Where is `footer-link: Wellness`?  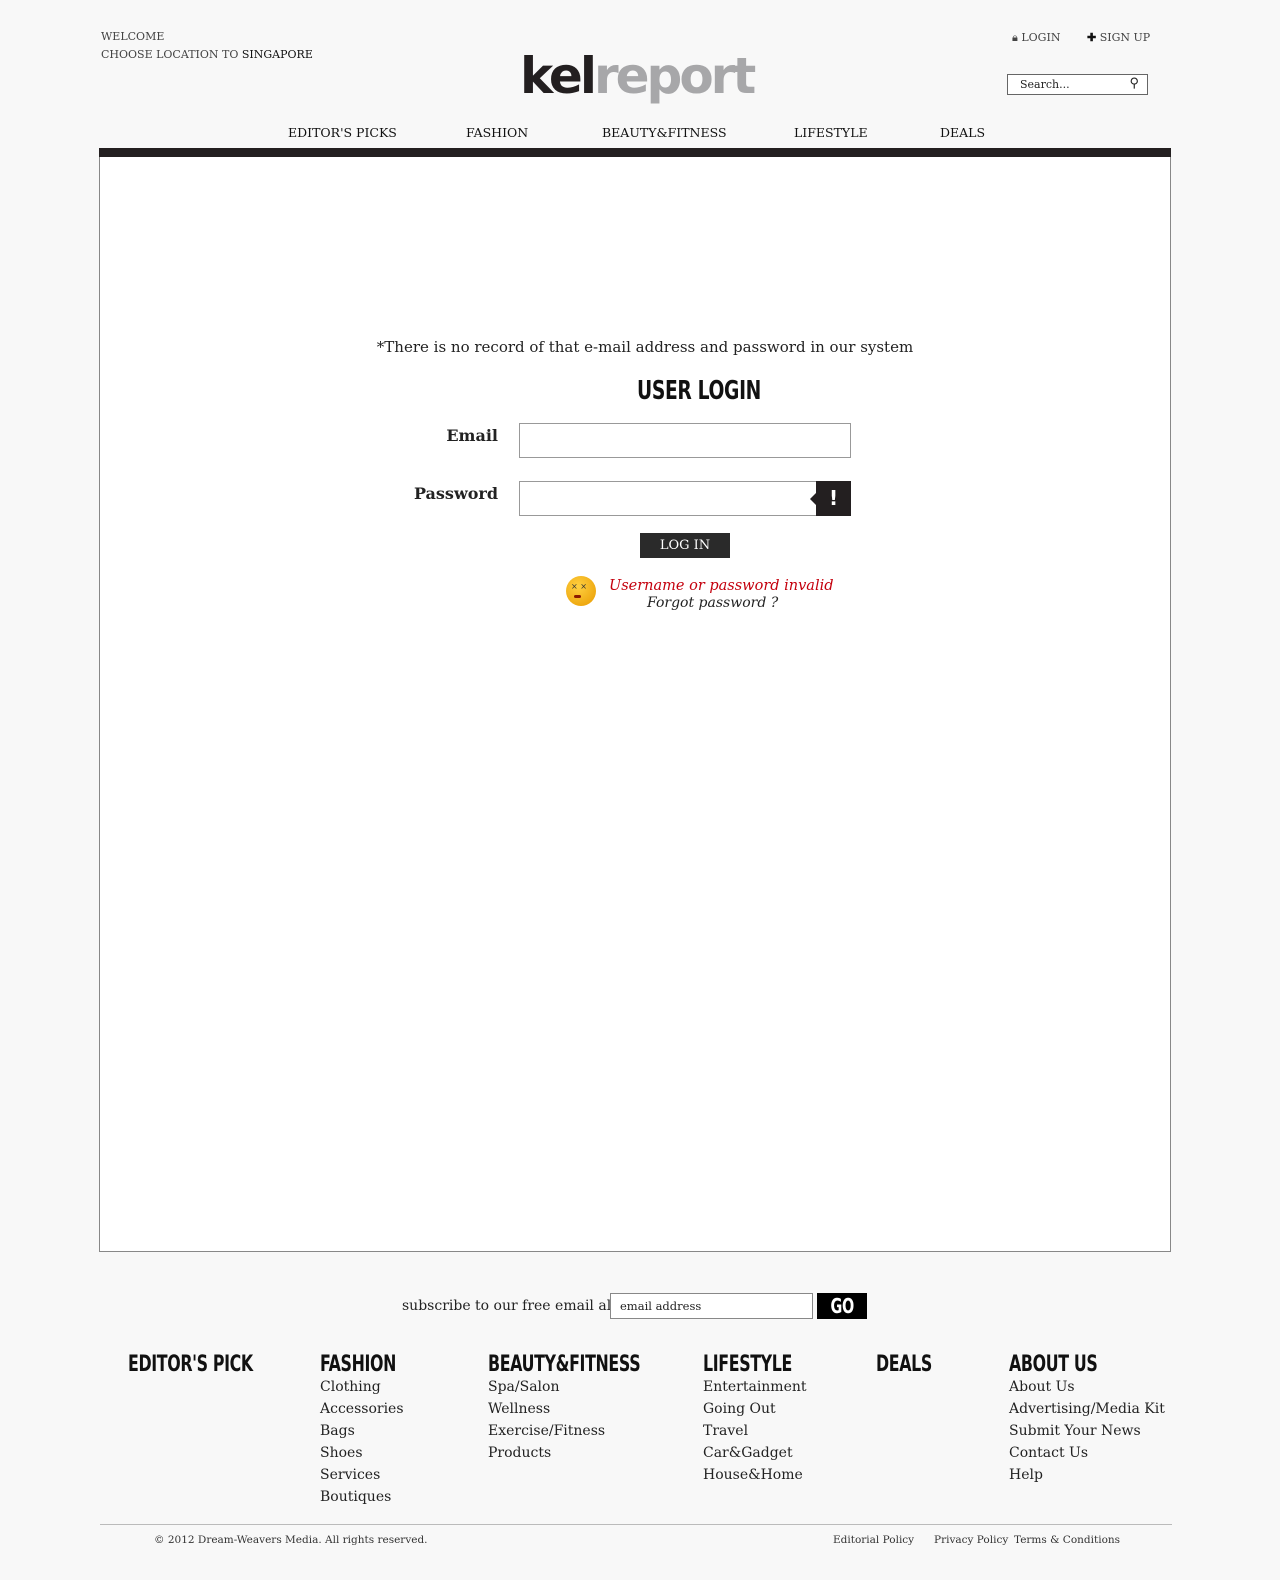
footer-link: Wellness is located at coordinates (594, 1409).